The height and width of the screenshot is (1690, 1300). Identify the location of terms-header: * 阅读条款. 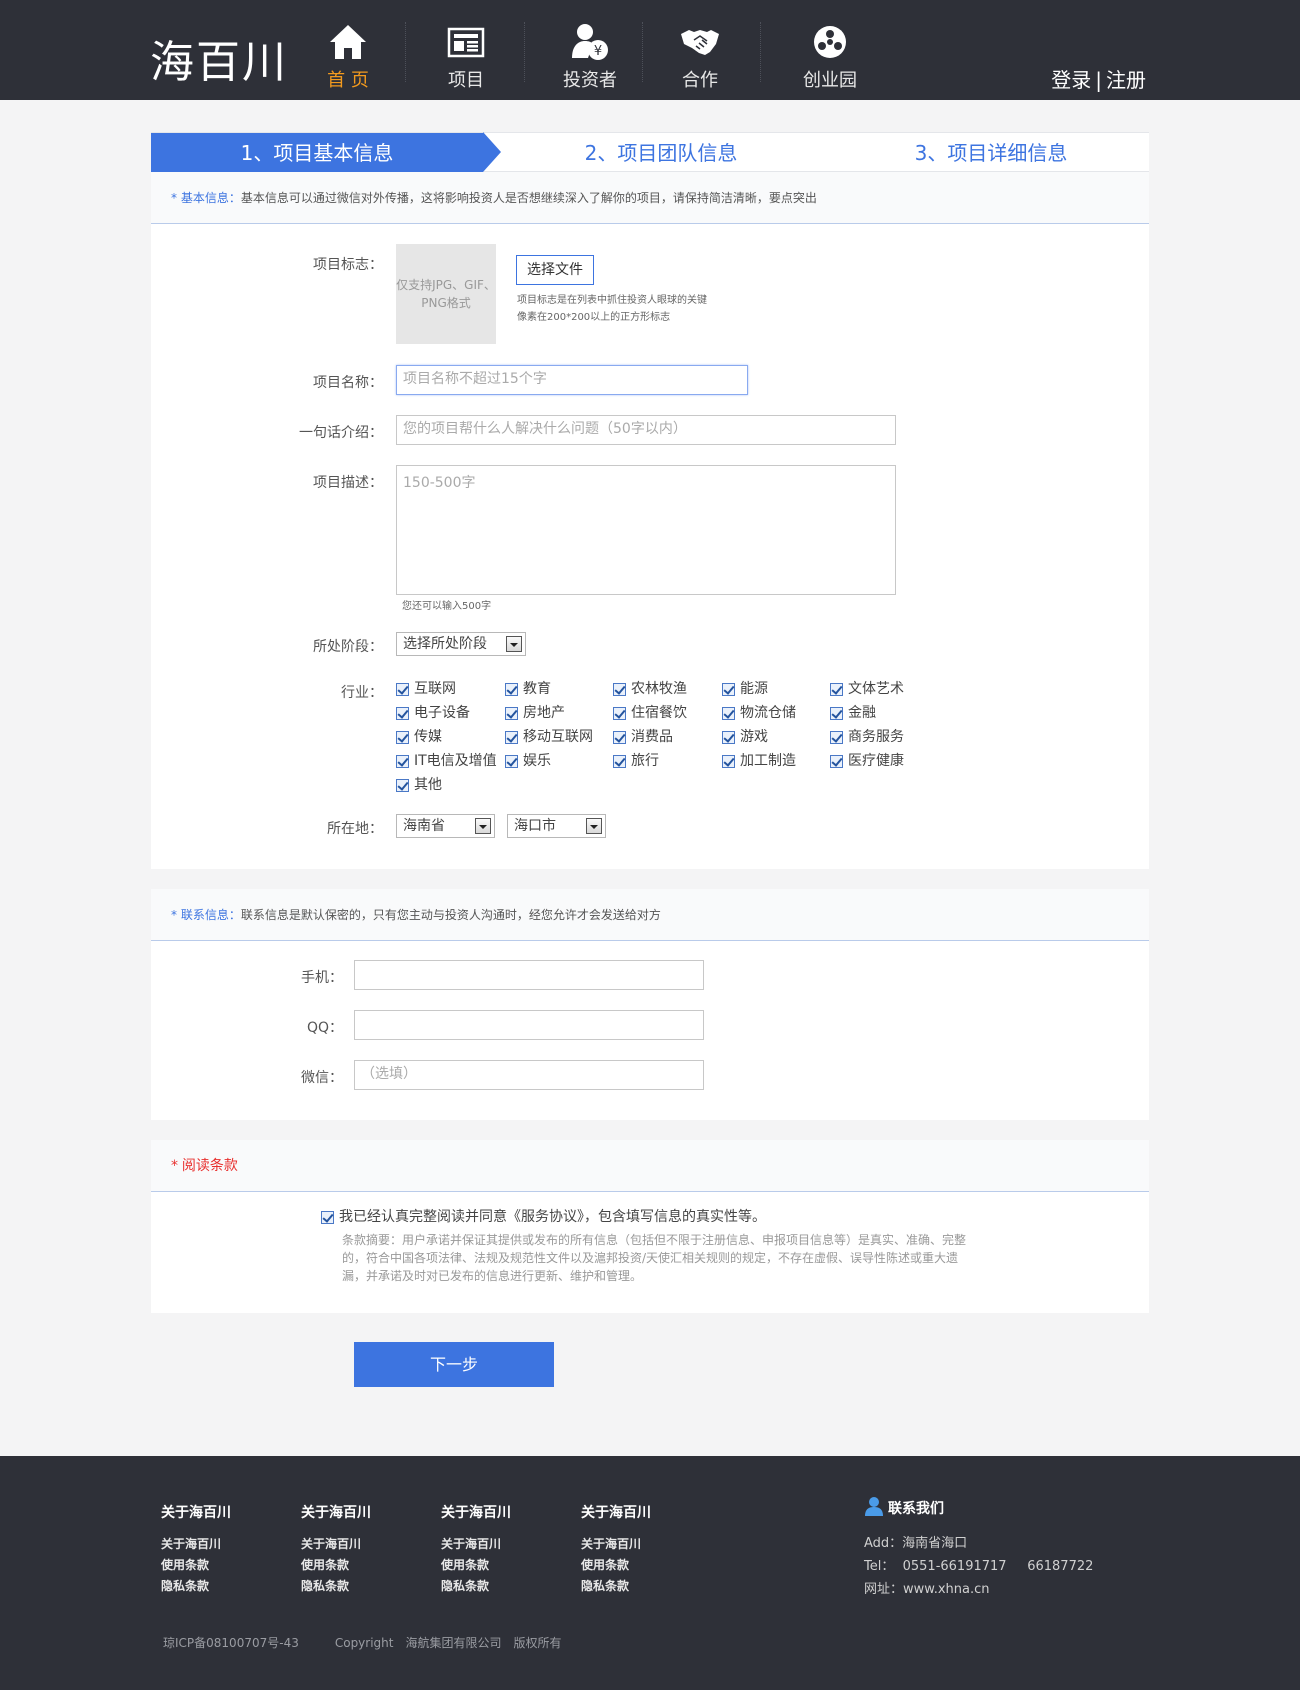
(650, 1166).